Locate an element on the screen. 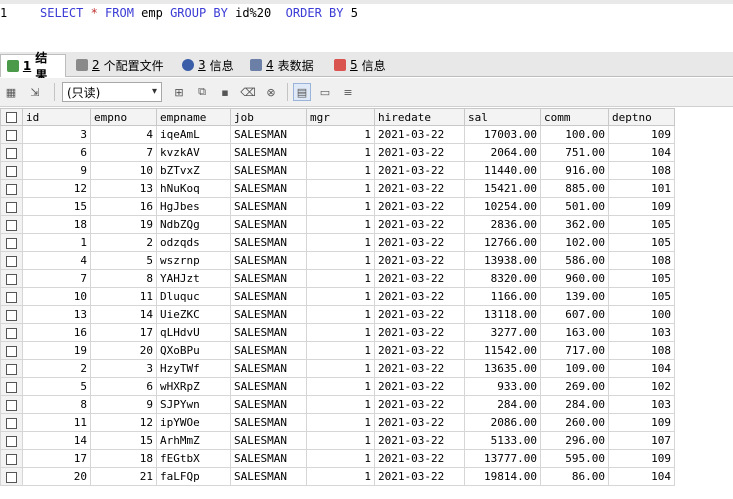 Image resolution: width=733 pixels, height=499 pixels. cell-empname: kvzkAV is located at coordinates (193, 152).